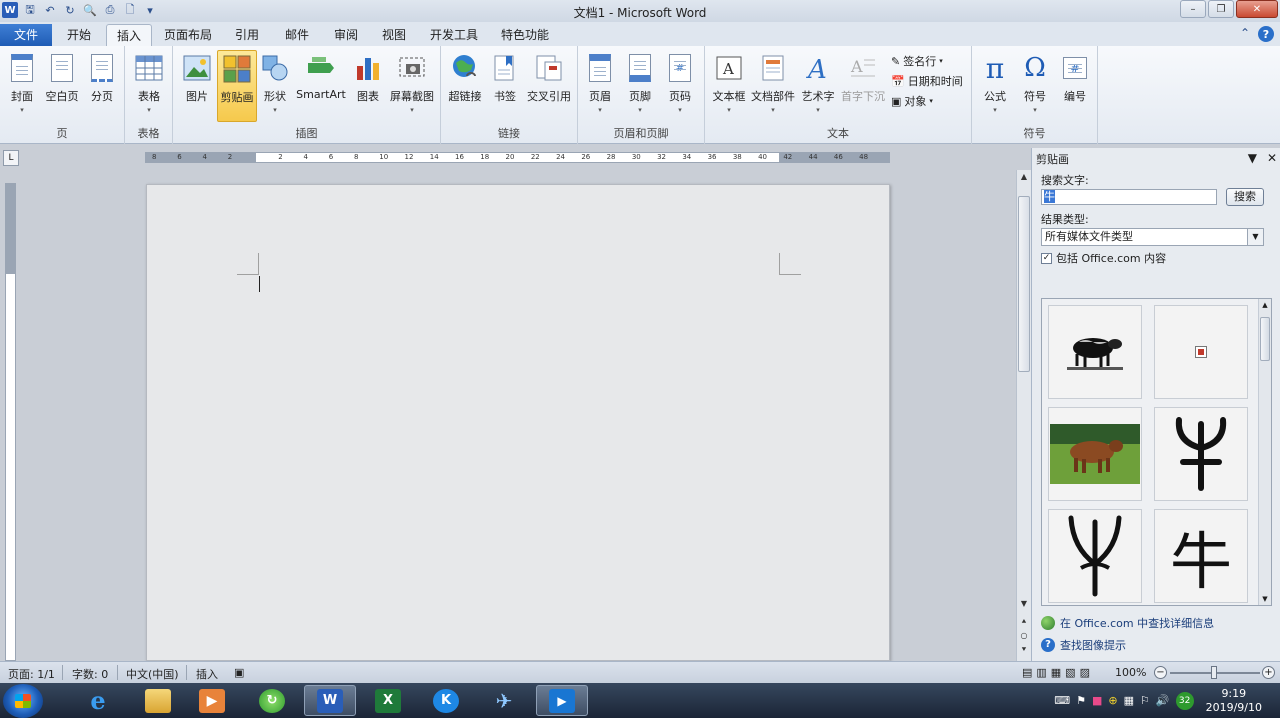  I want to click on quick-parts-button: 文档部件 ▾, so click(773, 85).